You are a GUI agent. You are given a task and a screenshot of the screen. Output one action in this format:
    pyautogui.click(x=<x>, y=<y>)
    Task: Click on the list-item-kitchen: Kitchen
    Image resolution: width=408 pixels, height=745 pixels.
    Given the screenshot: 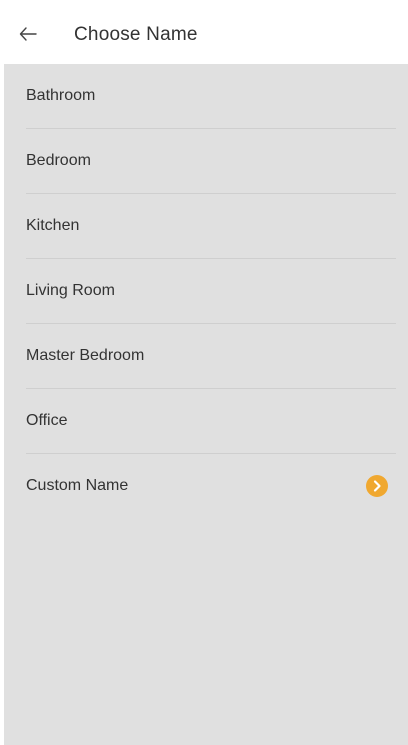 What is the action you would take?
    pyautogui.click(x=211, y=226)
    